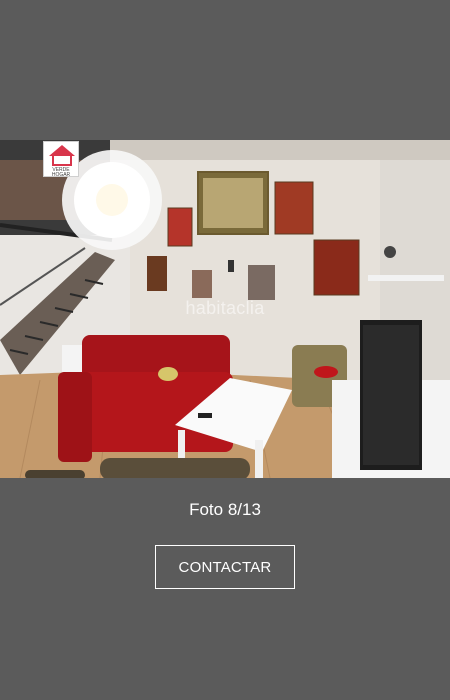 The width and height of the screenshot is (450, 700). I want to click on house-logo-icon, so click(62, 150).